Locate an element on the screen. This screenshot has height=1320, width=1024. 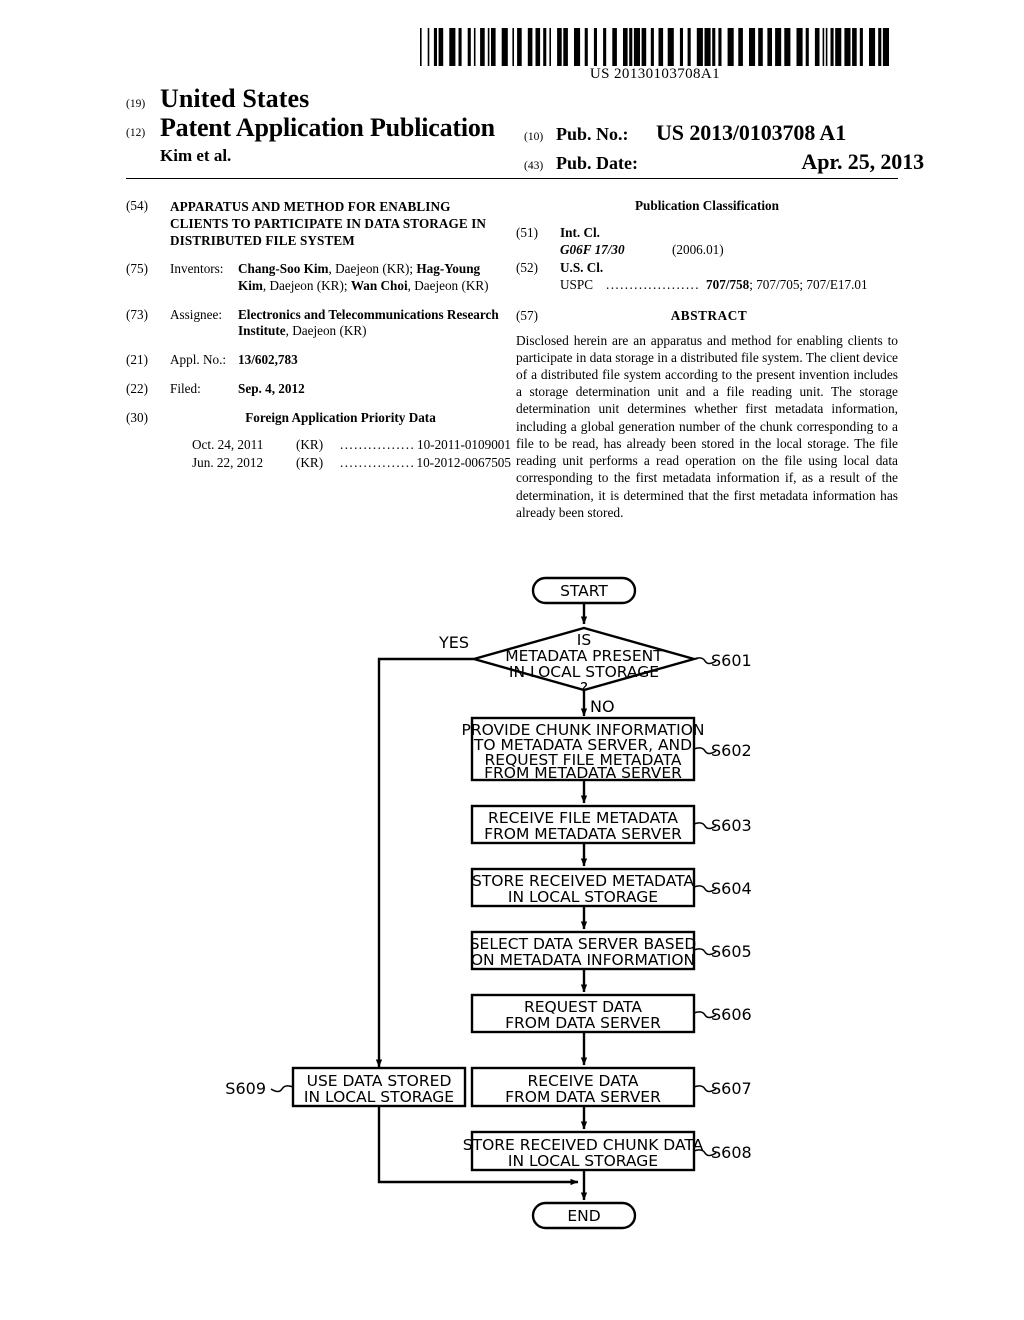
decision-line-4: ? is located at coordinates (584, 688).